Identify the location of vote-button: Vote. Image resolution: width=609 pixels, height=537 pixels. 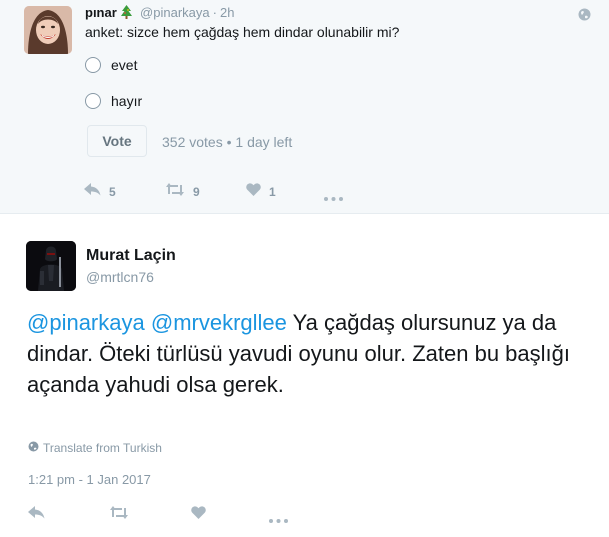
(117, 141).